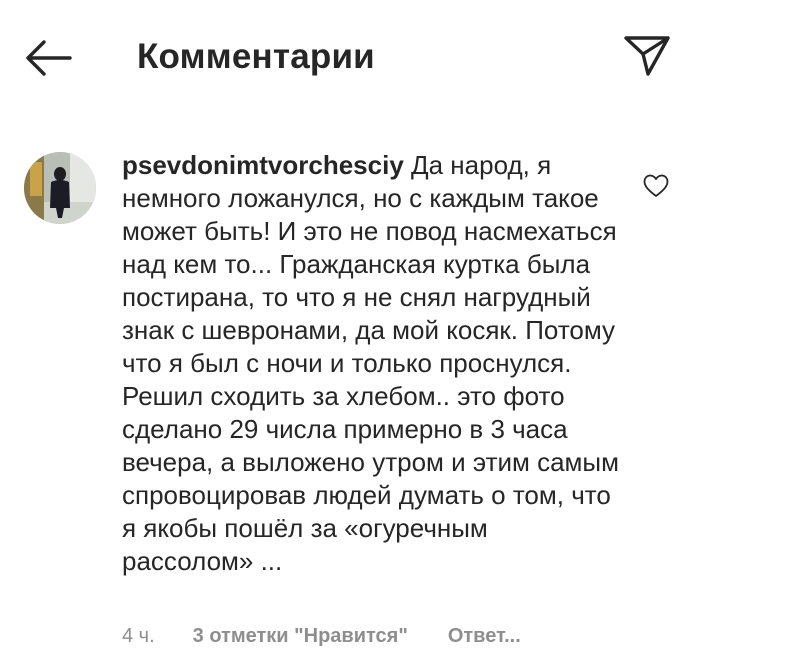 This screenshot has width=786, height=667. I want to click on arrow-left-icon, so click(49, 58).